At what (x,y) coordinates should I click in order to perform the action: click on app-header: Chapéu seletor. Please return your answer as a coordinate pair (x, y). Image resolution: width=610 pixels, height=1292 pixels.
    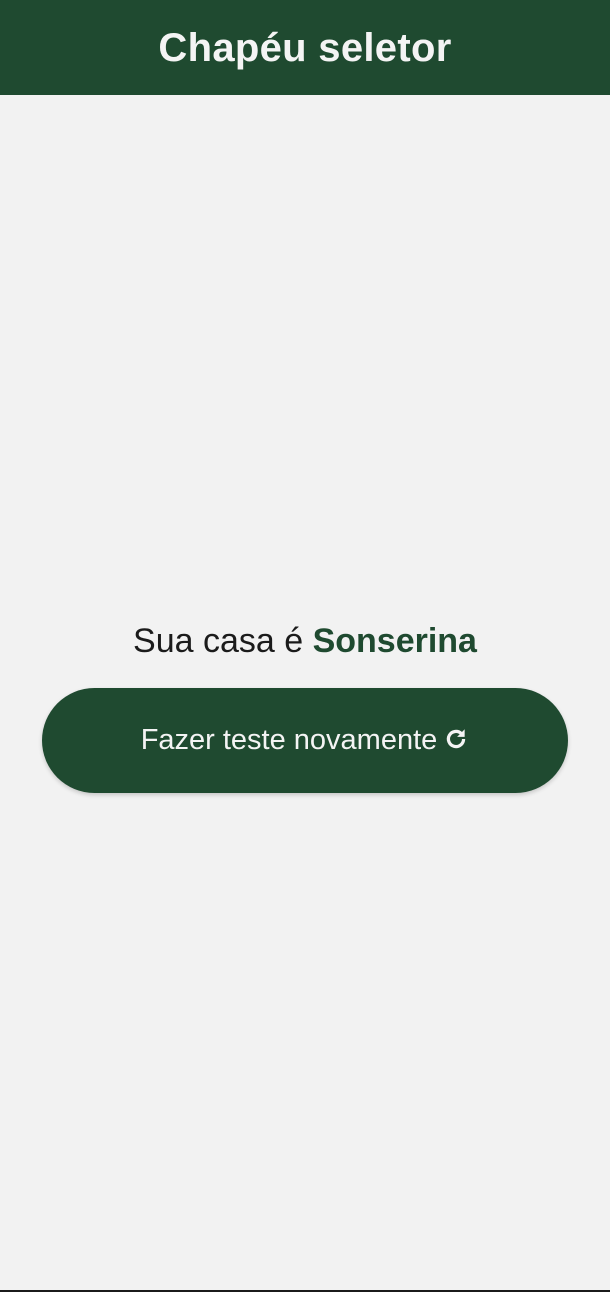
    Looking at the image, I should click on (305, 47).